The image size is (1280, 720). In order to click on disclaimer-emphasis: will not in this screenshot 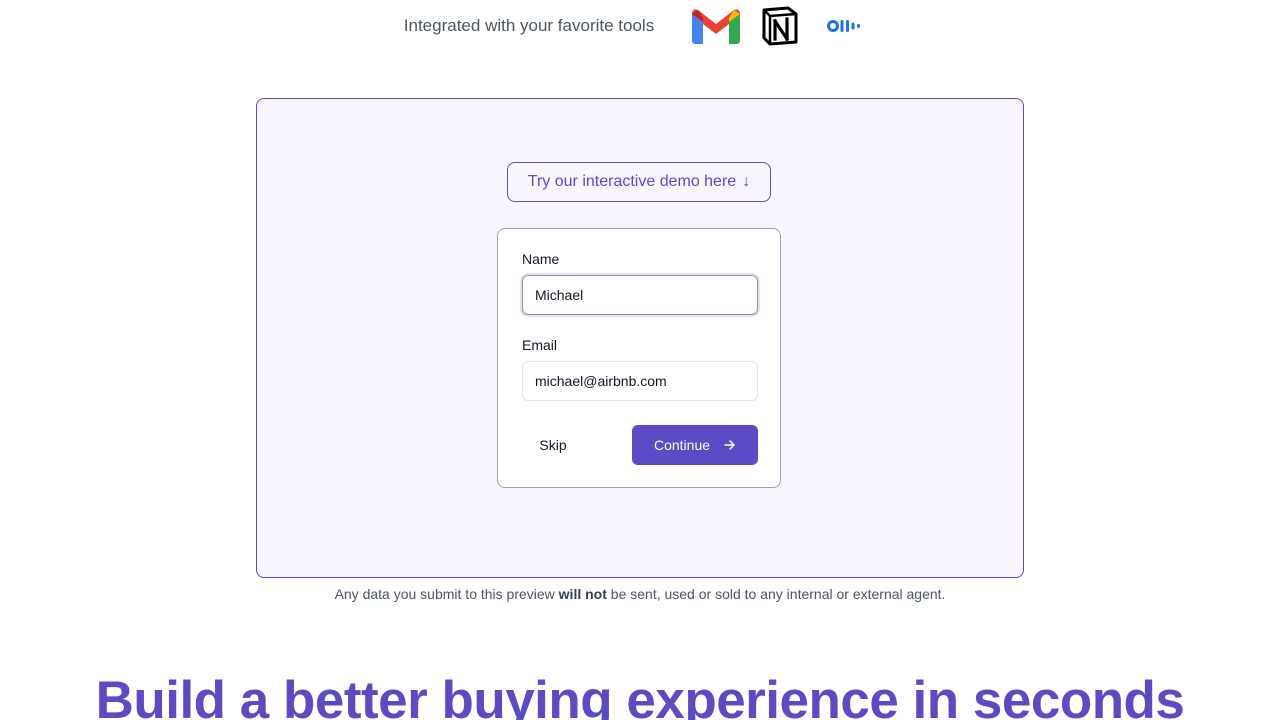, I will do `click(582, 594)`.